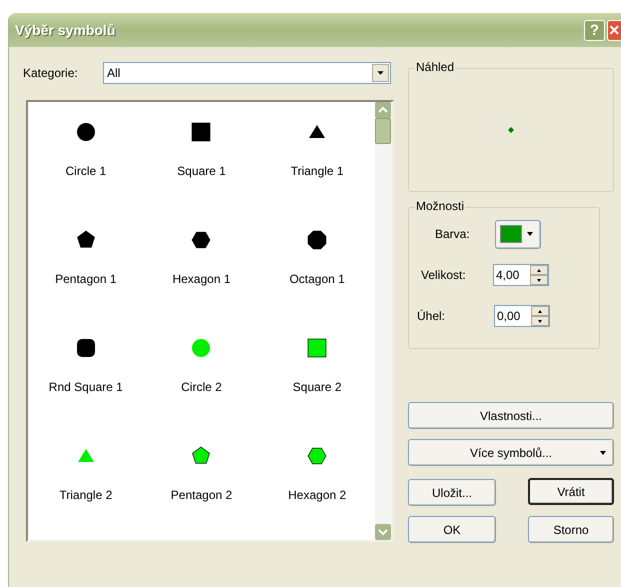 This screenshot has width=621, height=587. What do you see at coordinates (440, 206) in the screenshot?
I see `options-title: Možnosti` at bounding box center [440, 206].